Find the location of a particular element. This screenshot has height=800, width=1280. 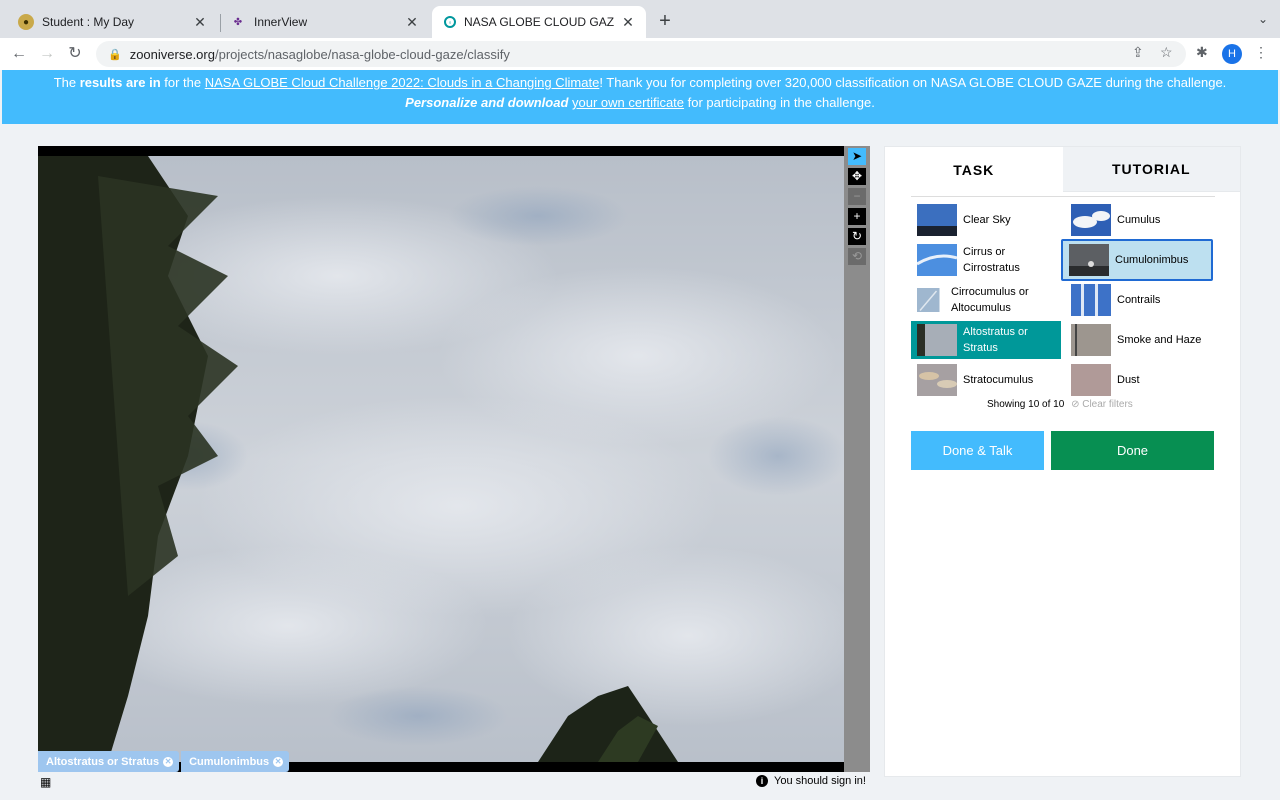

done-and-talk-button: Done & Talk is located at coordinates (977, 450).